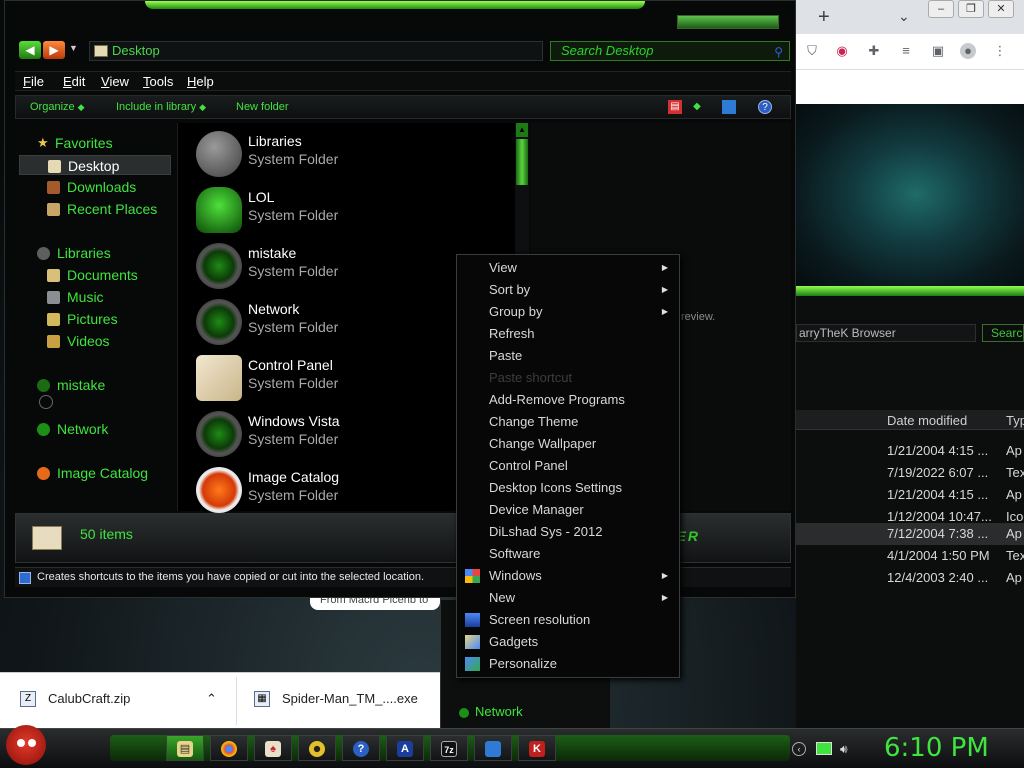 The width and height of the screenshot is (1024, 768). I want to click on back-button: ◀, so click(30, 50).